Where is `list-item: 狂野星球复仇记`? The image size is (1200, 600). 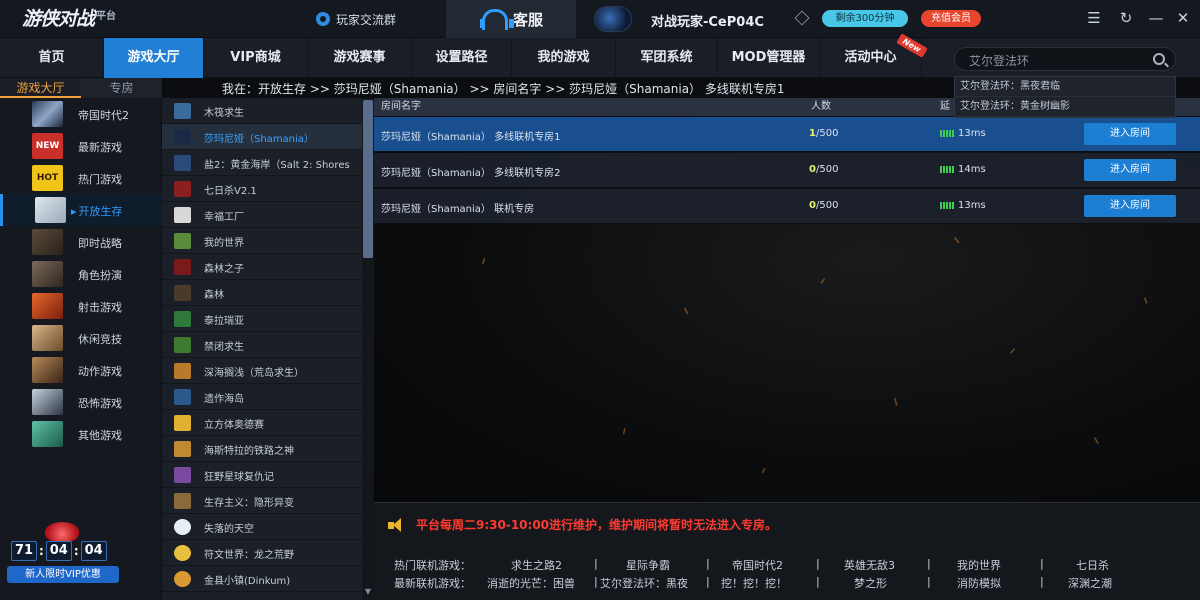
list-item: 狂野星球复仇记 is located at coordinates (262, 475).